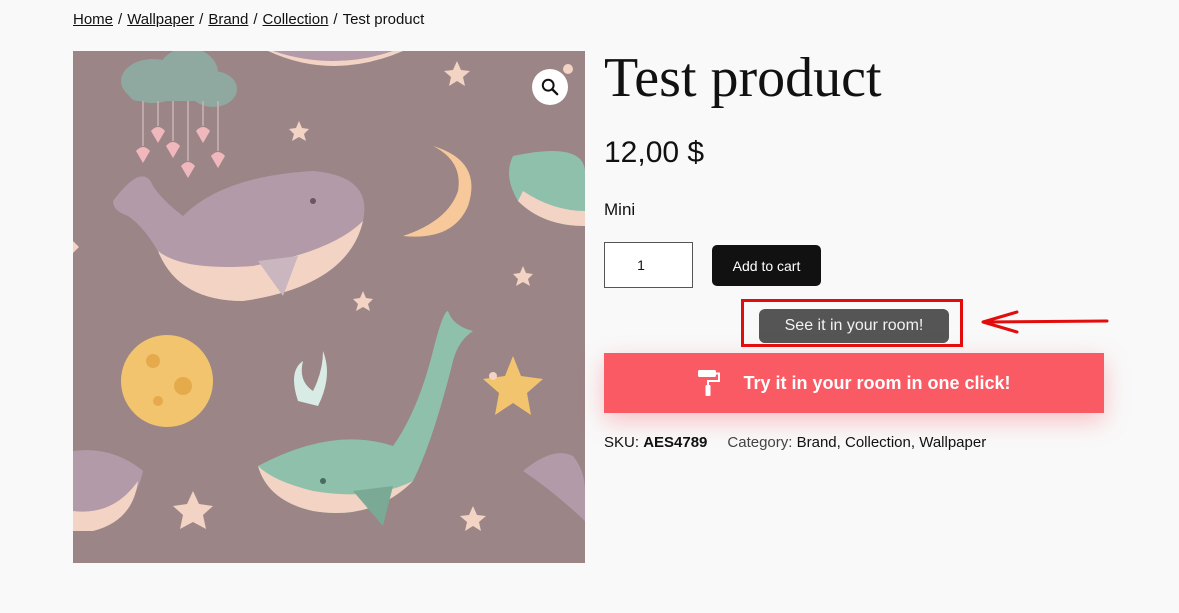 The image size is (1179, 613). What do you see at coordinates (878, 442) in the screenshot?
I see `category-link-collection: Collection` at bounding box center [878, 442].